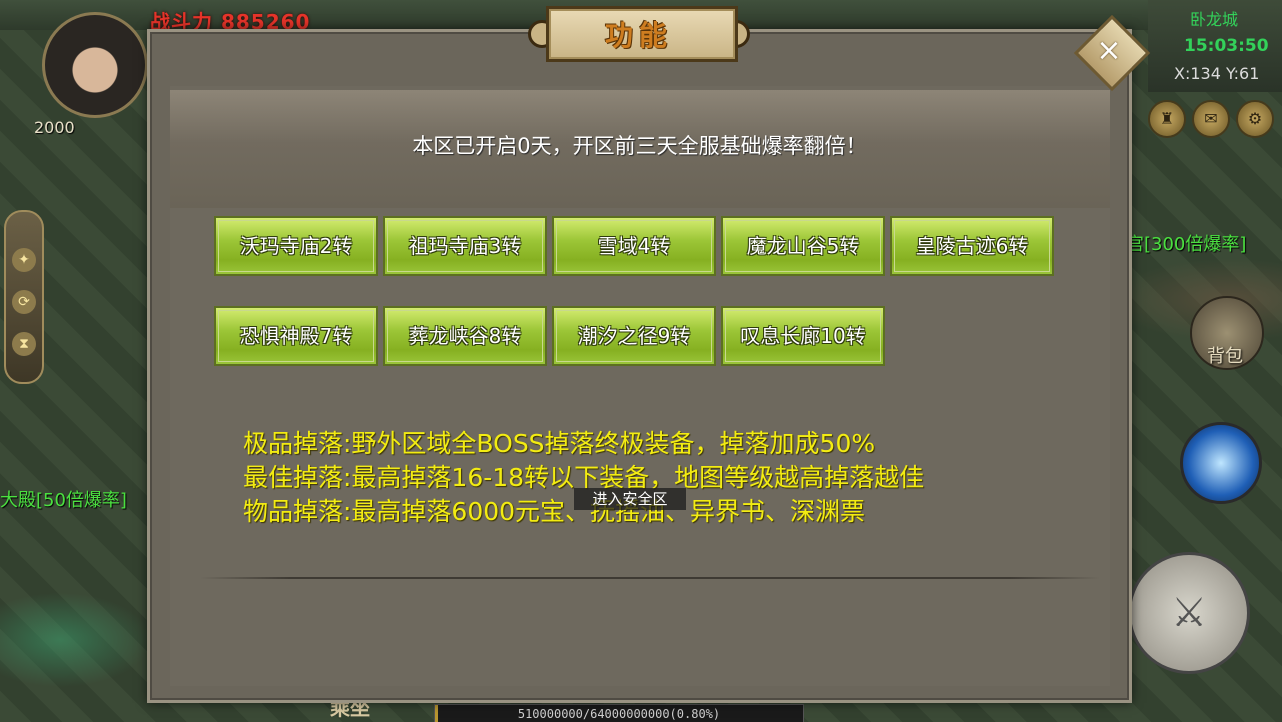 This screenshot has height=722, width=1282. What do you see at coordinates (630, 499) in the screenshot?
I see `safe-zone-toast: 进入安全区` at bounding box center [630, 499].